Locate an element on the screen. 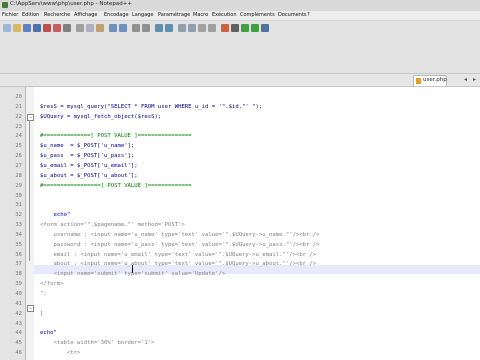 The height and width of the screenshot is (360, 480). line-number: 31 is located at coordinates (18, 205).